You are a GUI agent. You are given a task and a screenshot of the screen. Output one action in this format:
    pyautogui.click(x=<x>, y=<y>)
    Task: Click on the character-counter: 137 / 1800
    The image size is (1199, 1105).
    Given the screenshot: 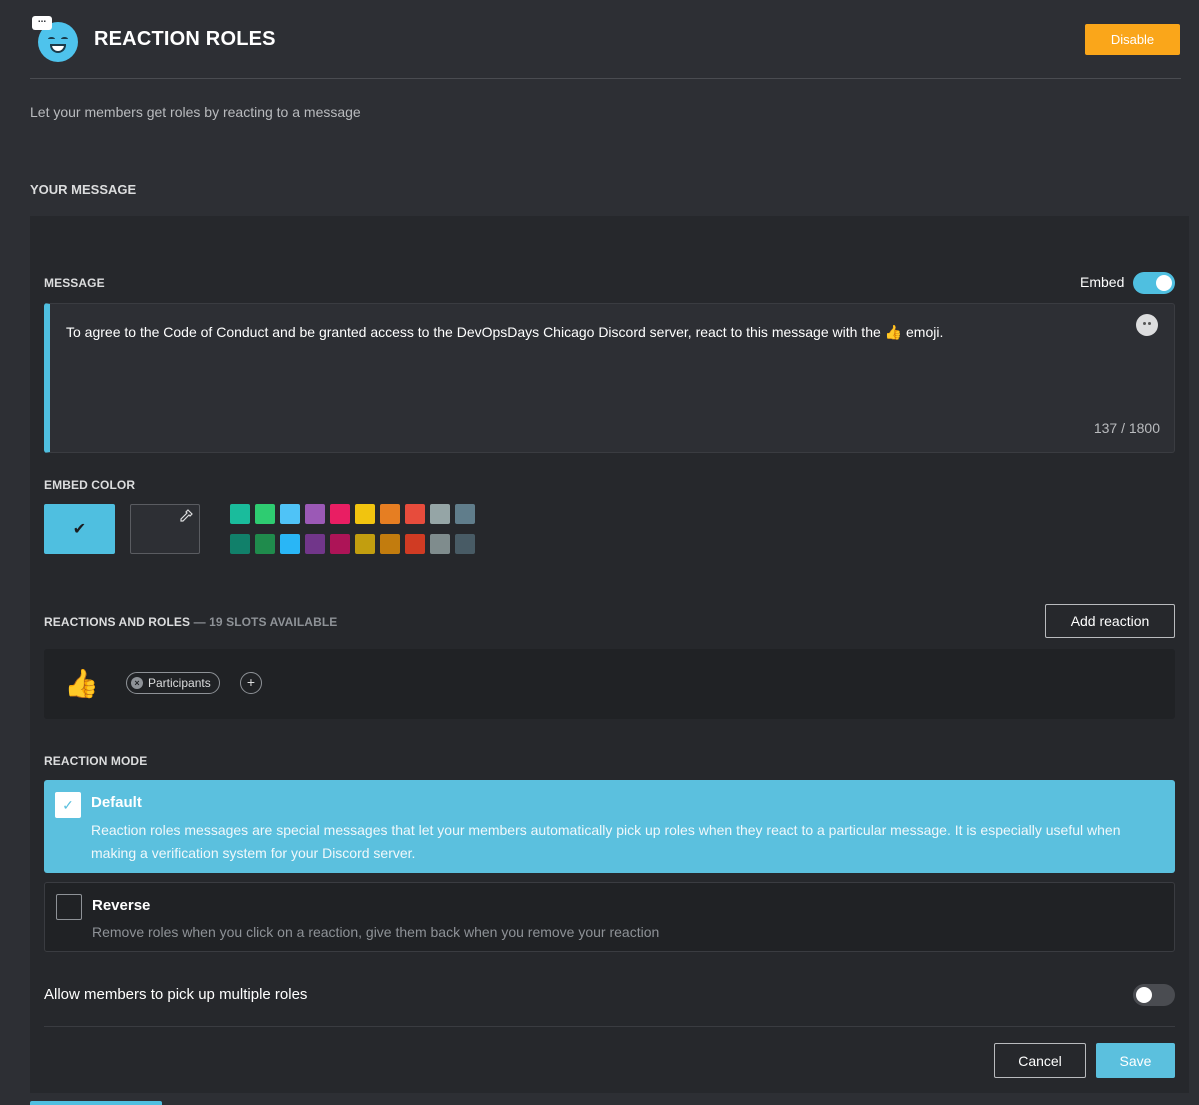 What is the action you would take?
    pyautogui.click(x=1126, y=428)
    